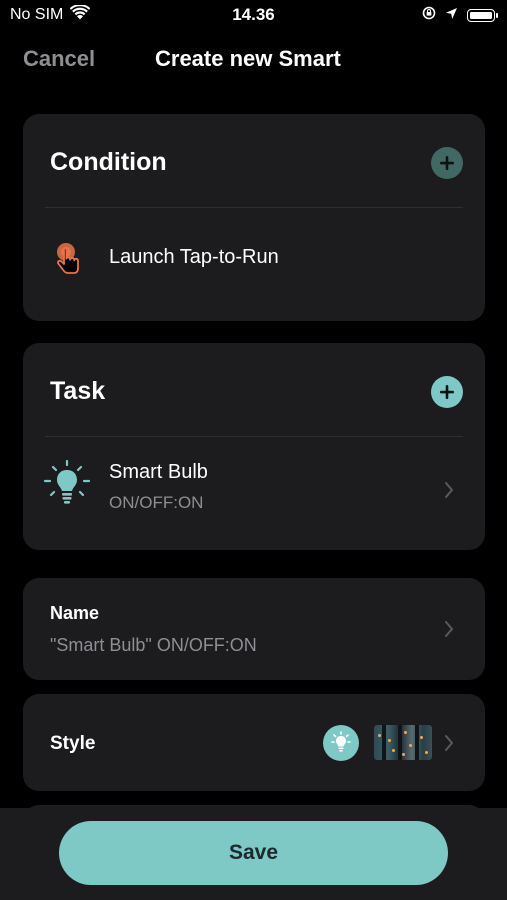 The image size is (507, 900). What do you see at coordinates (254, 629) in the screenshot?
I see `name-card: Name "Smart Bulb" ON/OFF:ON` at bounding box center [254, 629].